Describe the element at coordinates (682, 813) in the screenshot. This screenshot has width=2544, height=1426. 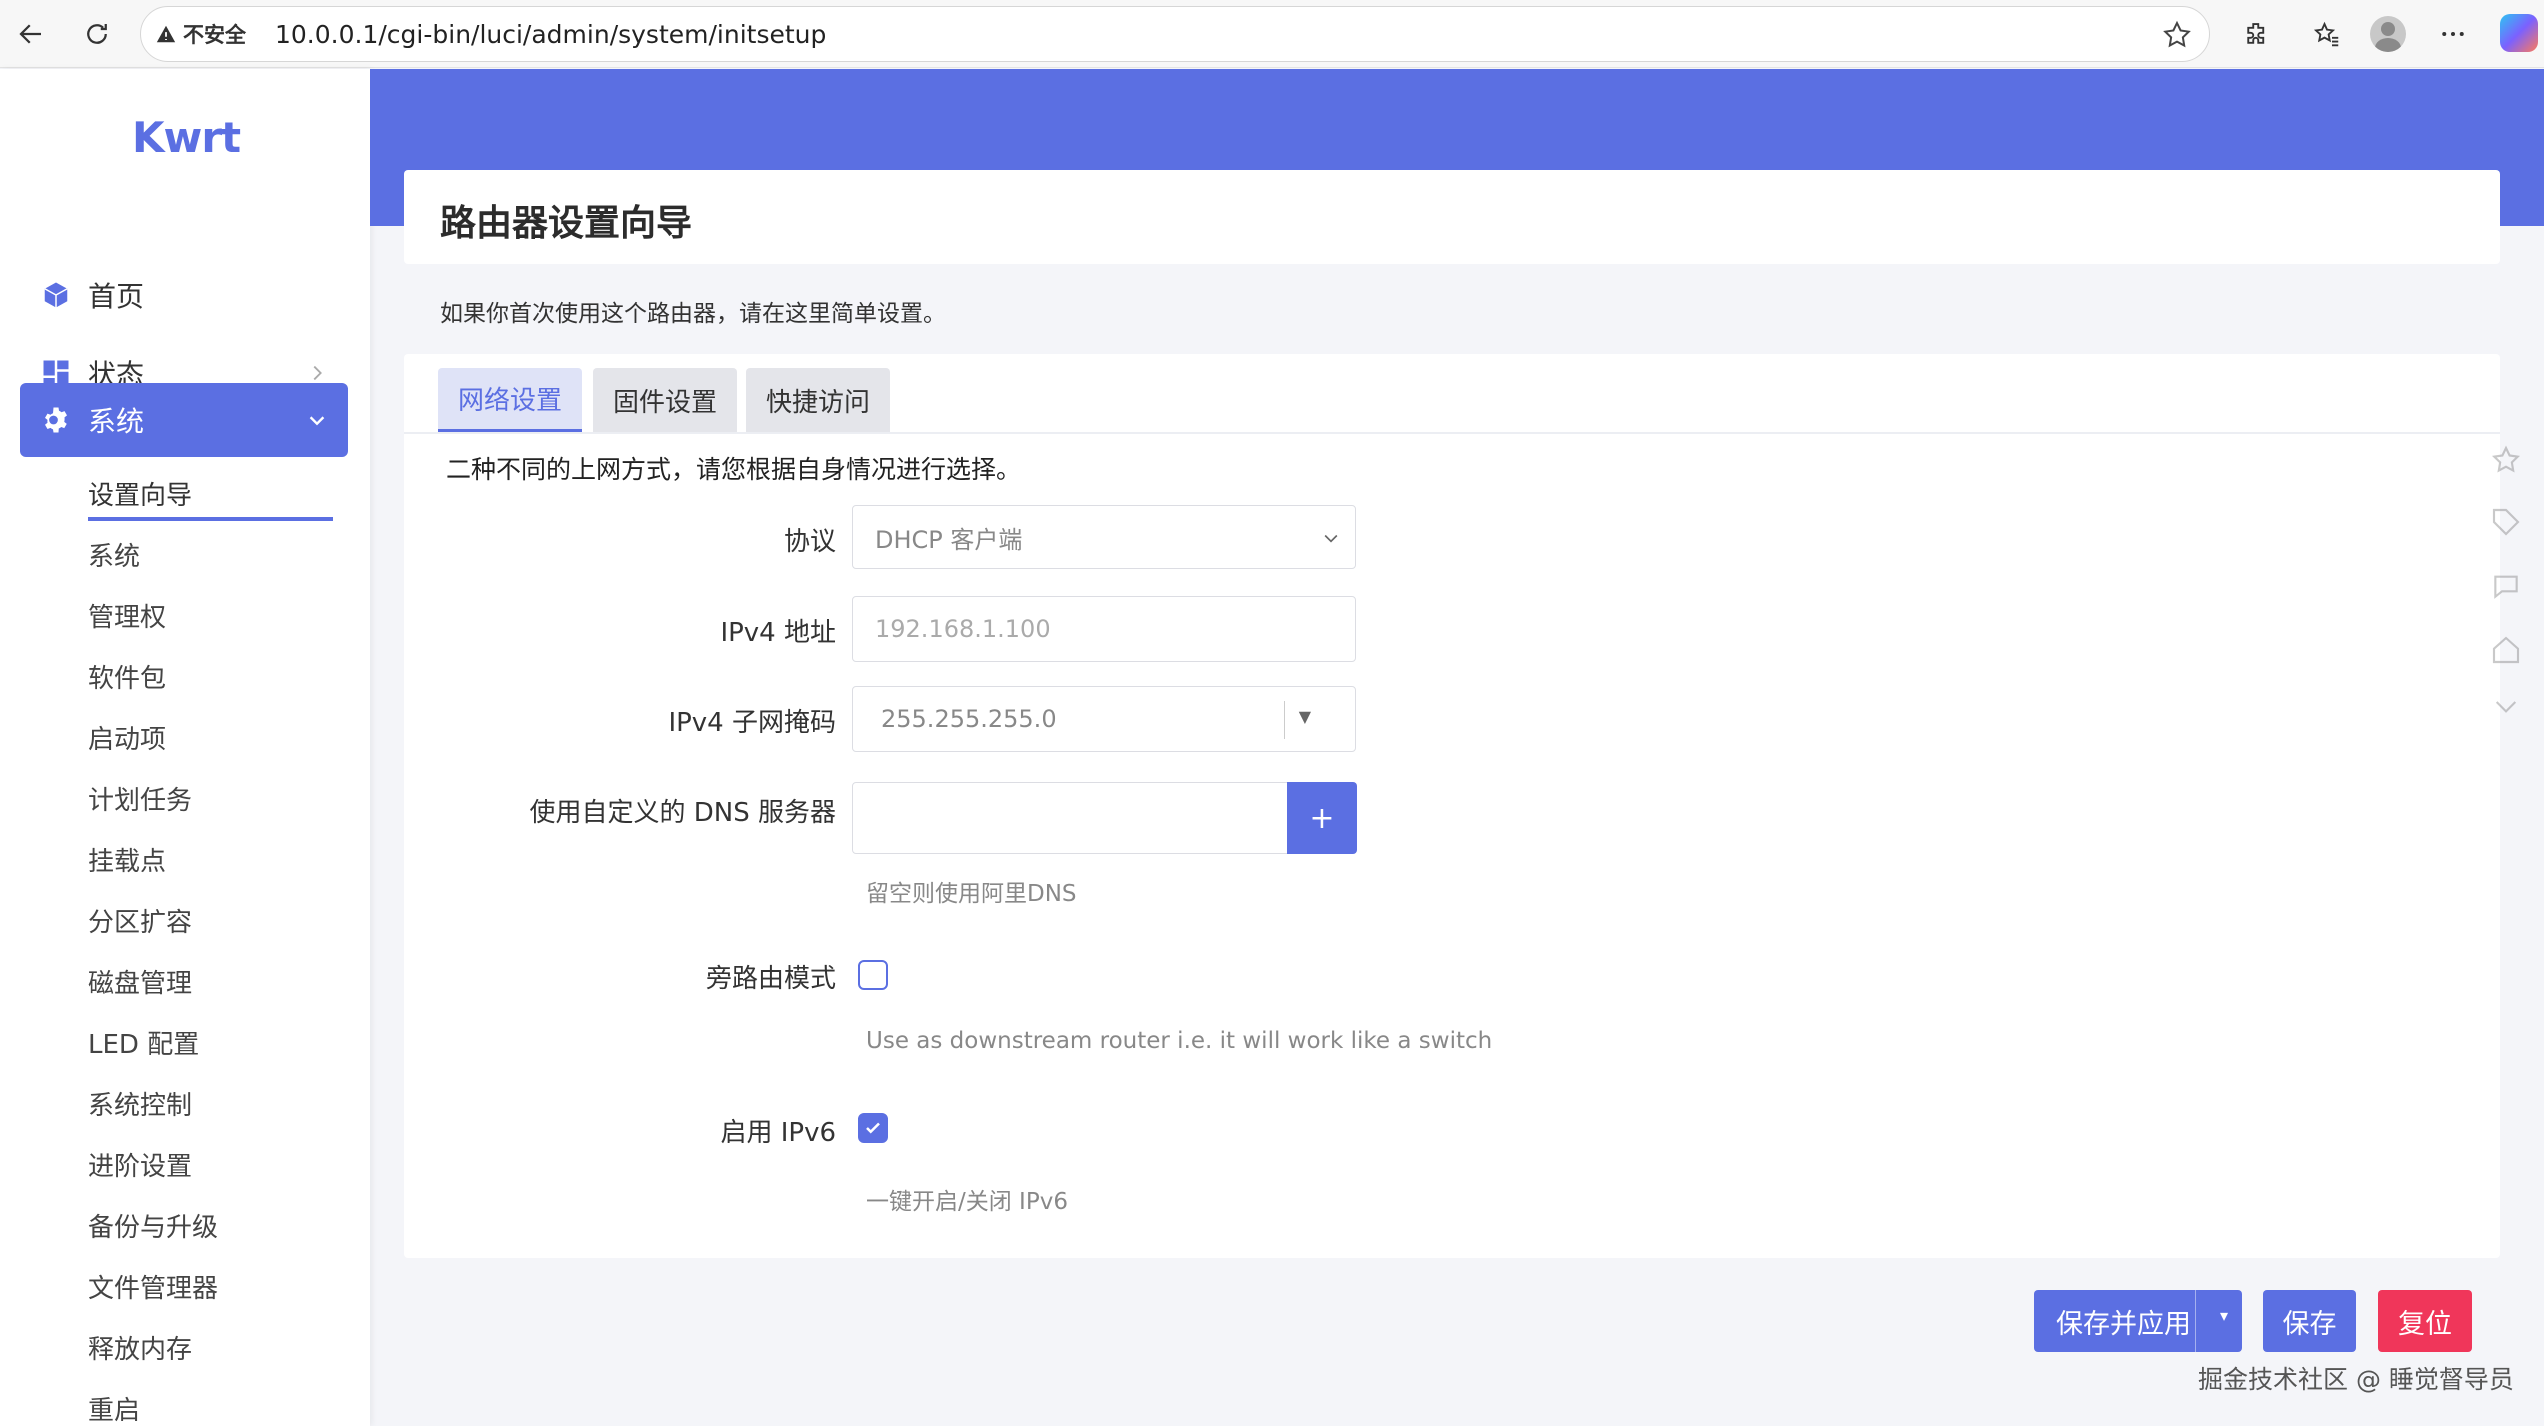
I see `dns-label: 使用自定义的 DNS 服务器` at that location.